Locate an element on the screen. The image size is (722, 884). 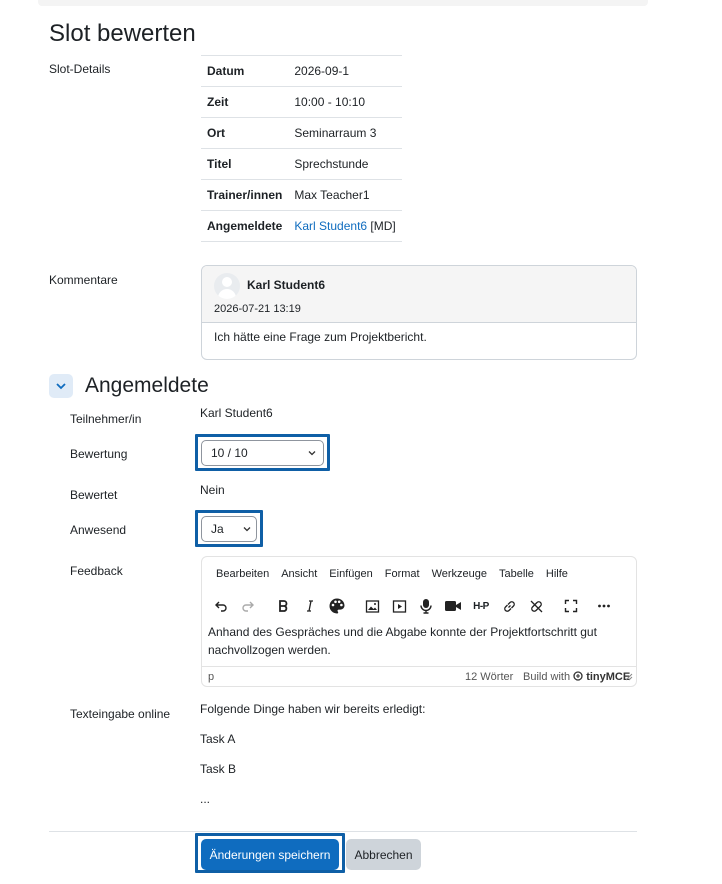
graded-value: Nein is located at coordinates (212, 490).